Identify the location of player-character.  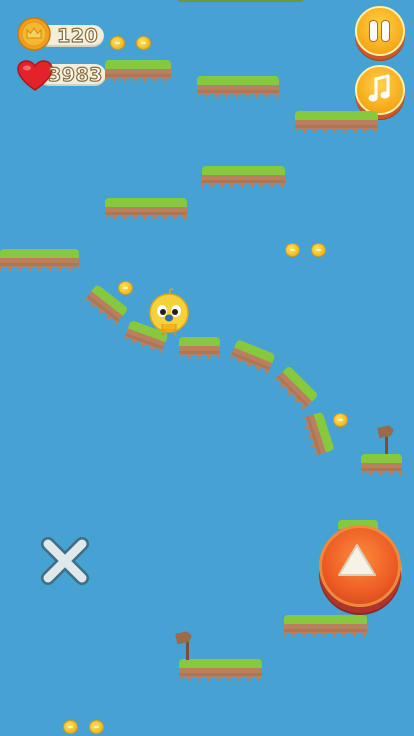
(169, 311).